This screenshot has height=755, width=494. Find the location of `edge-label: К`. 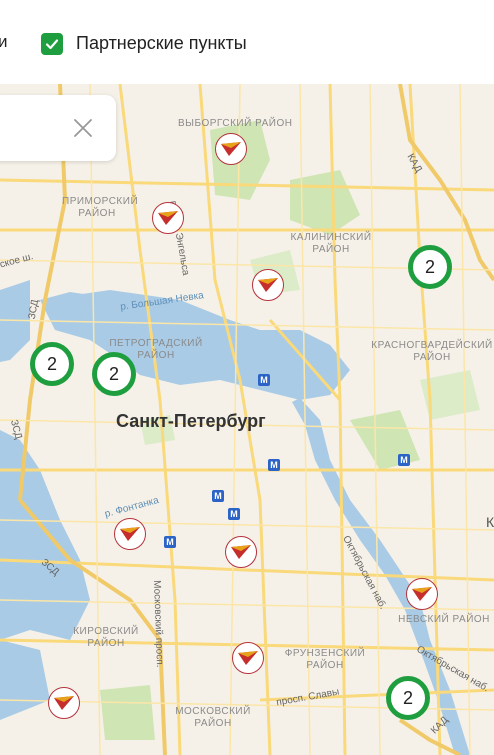

edge-label: К is located at coordinates (490, 522).